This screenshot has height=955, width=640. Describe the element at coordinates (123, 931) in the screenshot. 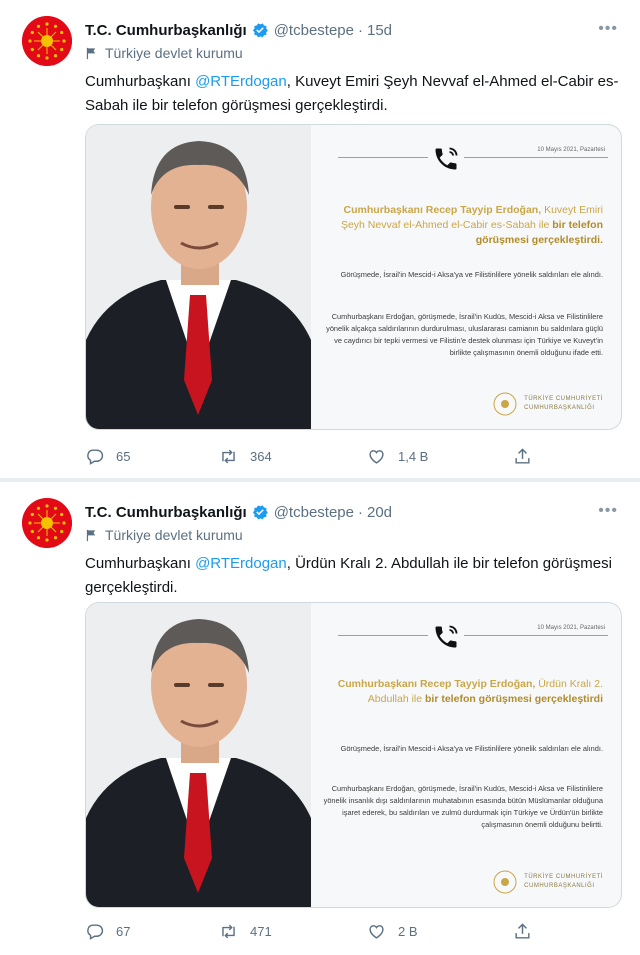

I see `reply-count: 67` at that location.